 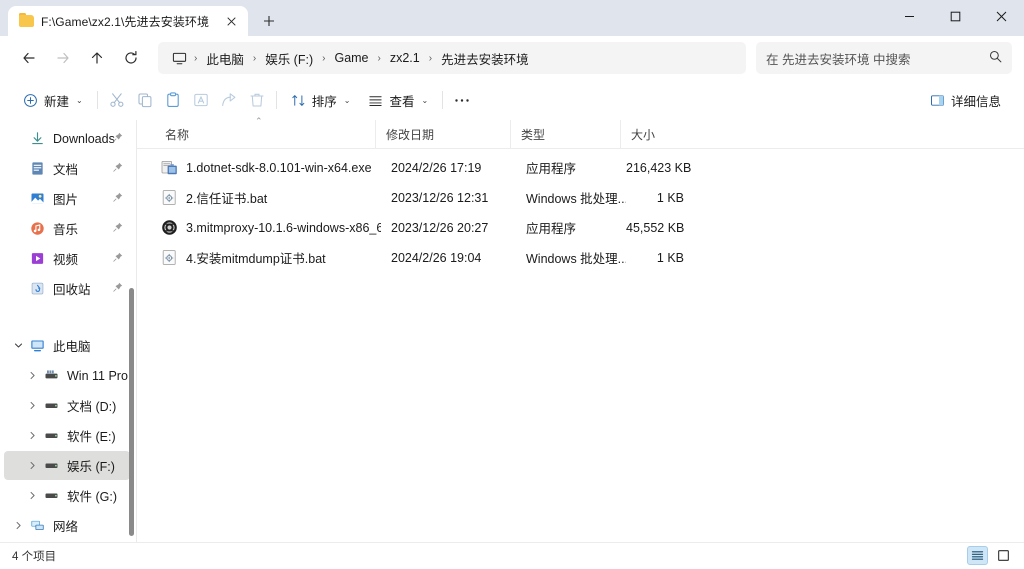 I want to click on sidebar-item-pictures: 图片, so click(x=67, y=198).